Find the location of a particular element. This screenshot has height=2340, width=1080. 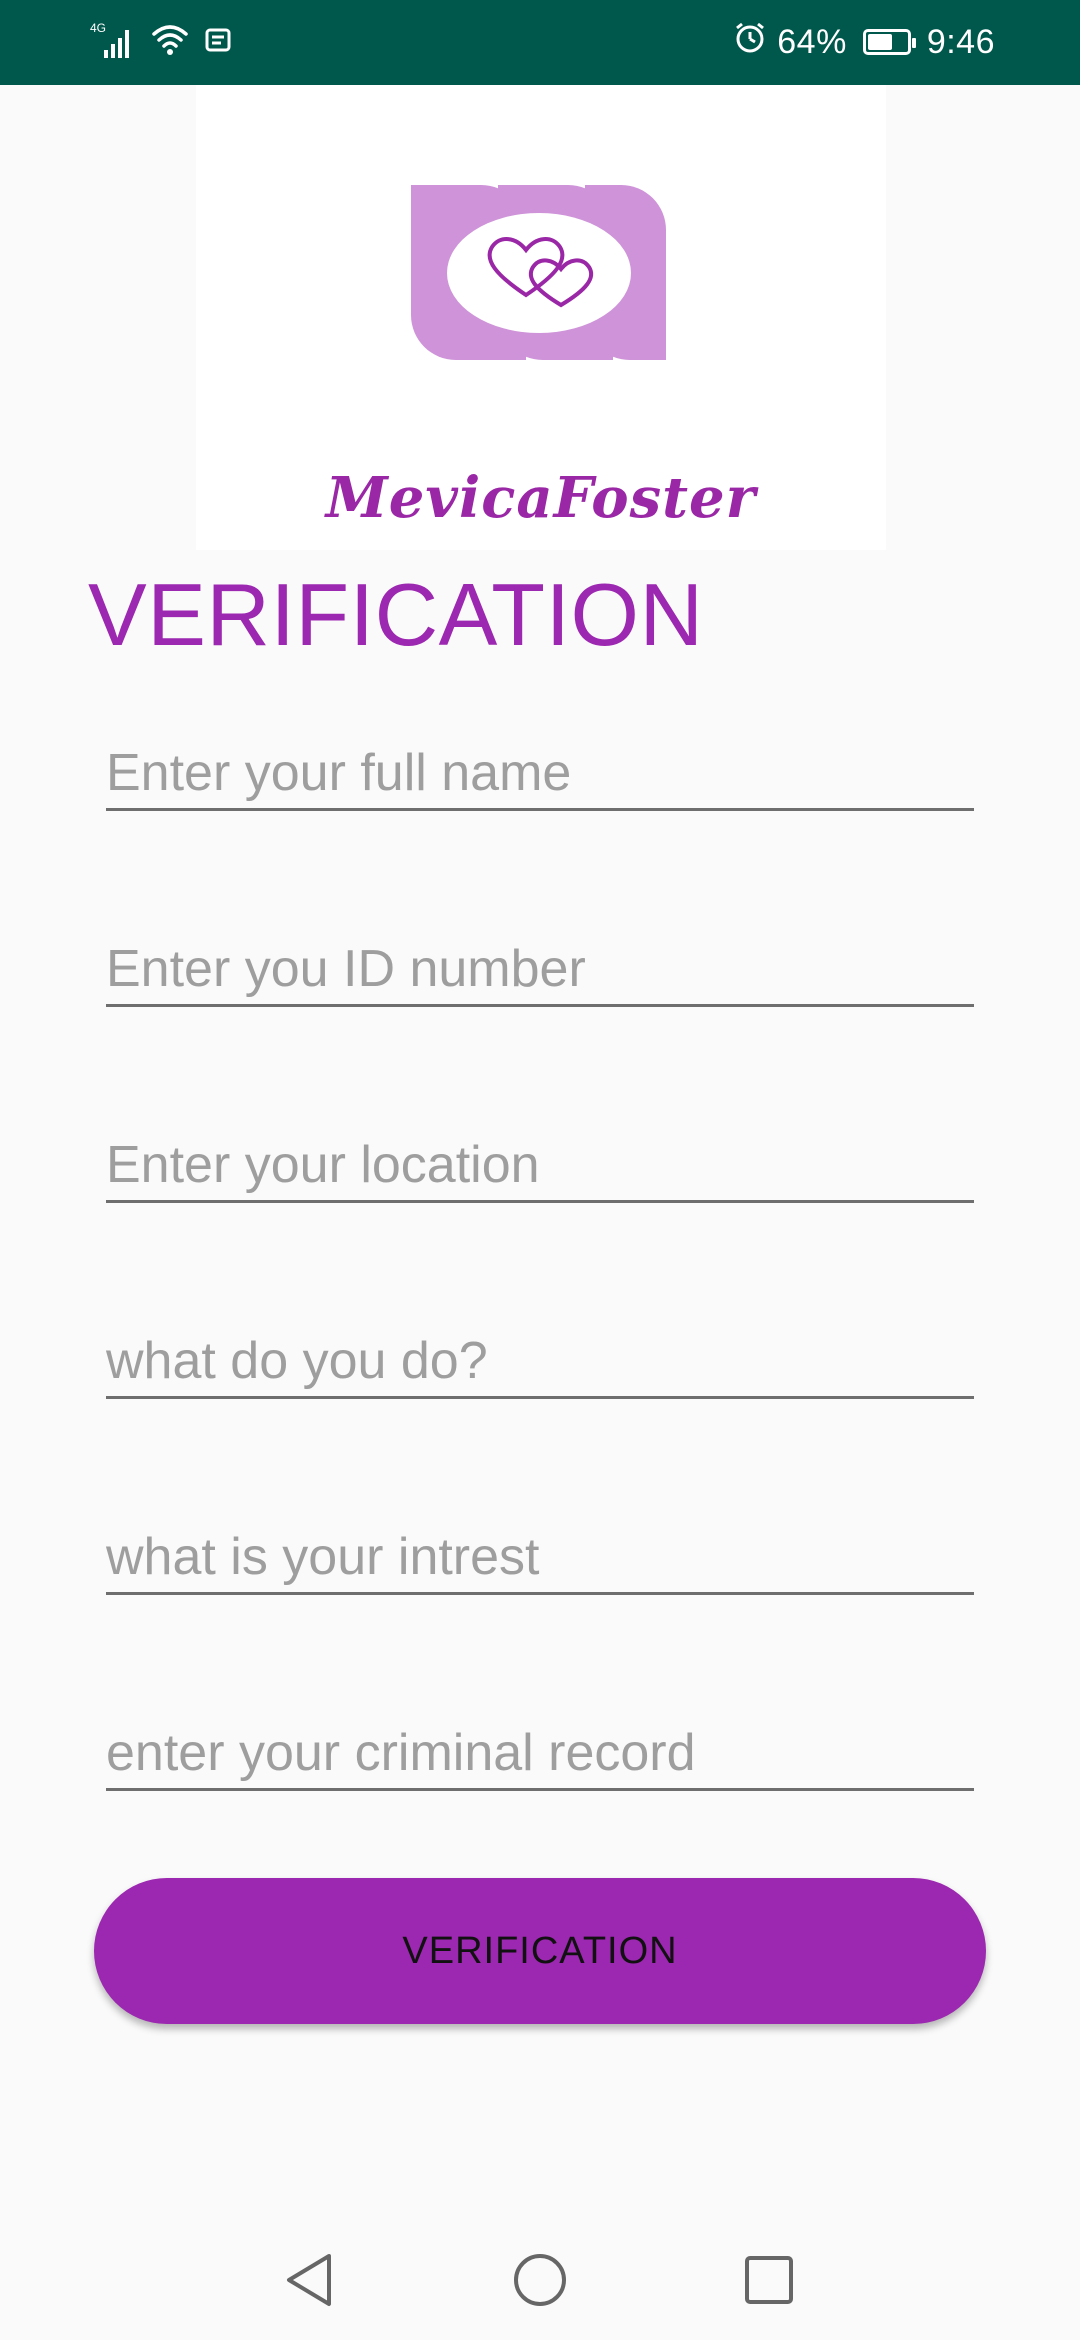

recents-button is located at coordinates (769, 2280).